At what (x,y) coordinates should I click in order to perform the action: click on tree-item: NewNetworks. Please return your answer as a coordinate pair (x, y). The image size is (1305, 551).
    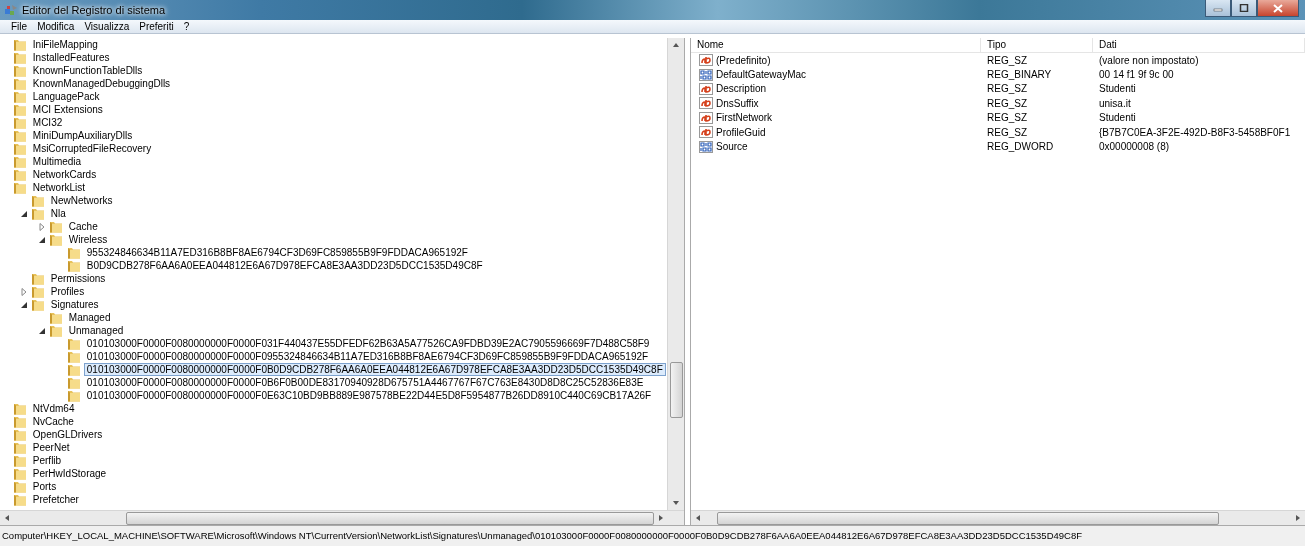
    Looking at the image, I should click on (81, 200).